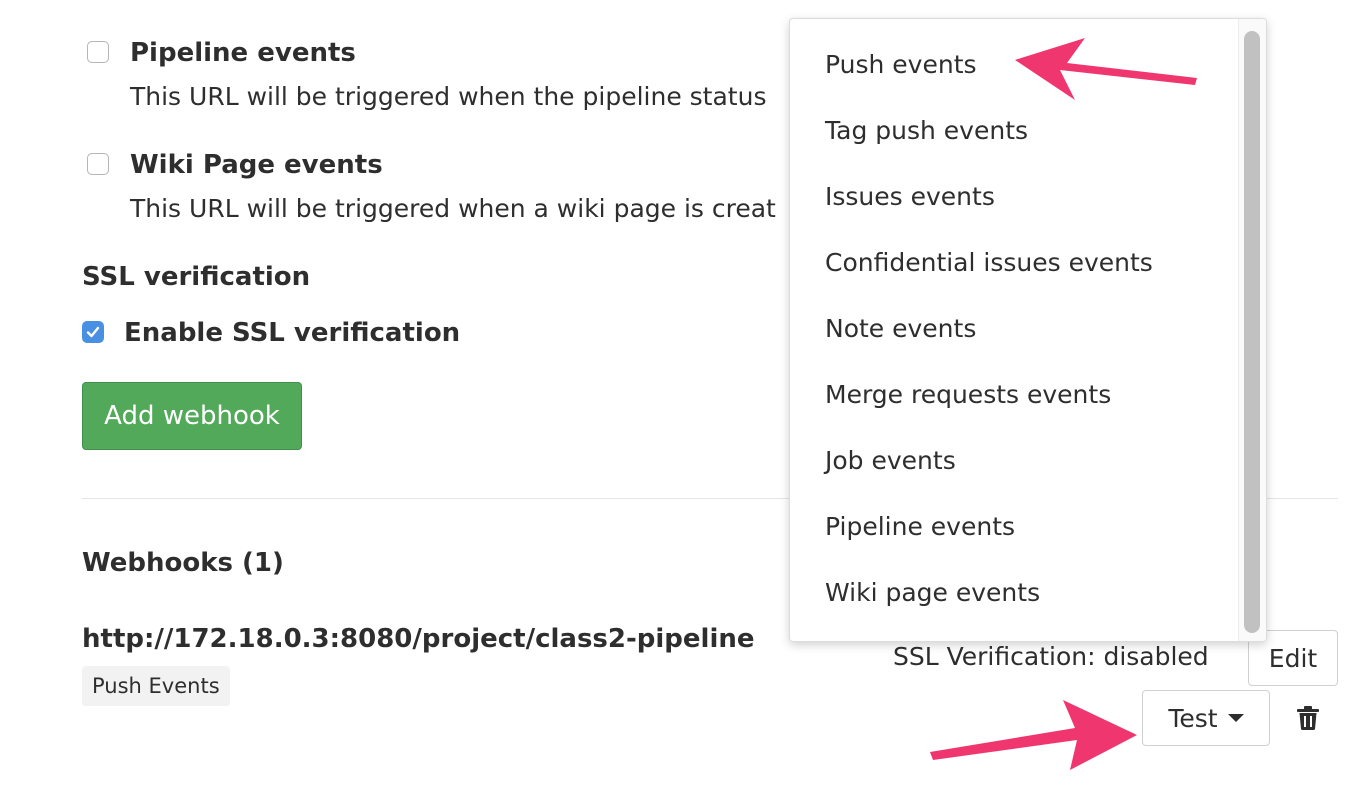 The height and width of the screenshot is (790, 1362). I want to click on ssl-section-title: SSL verification, so click(196, 277).